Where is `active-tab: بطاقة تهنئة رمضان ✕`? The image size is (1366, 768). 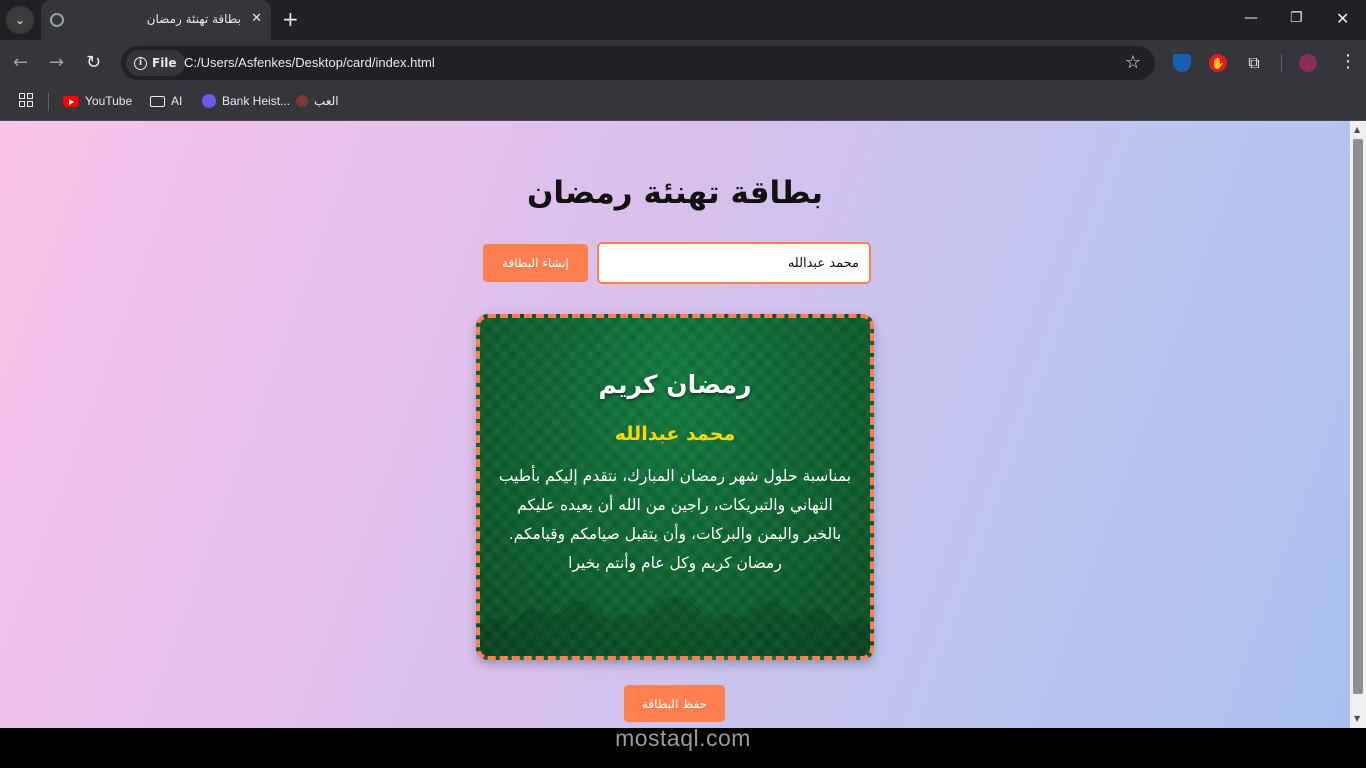 active-tab: بطاقة تهنئة رمضان ✕ is located at coordinates (156, 20).